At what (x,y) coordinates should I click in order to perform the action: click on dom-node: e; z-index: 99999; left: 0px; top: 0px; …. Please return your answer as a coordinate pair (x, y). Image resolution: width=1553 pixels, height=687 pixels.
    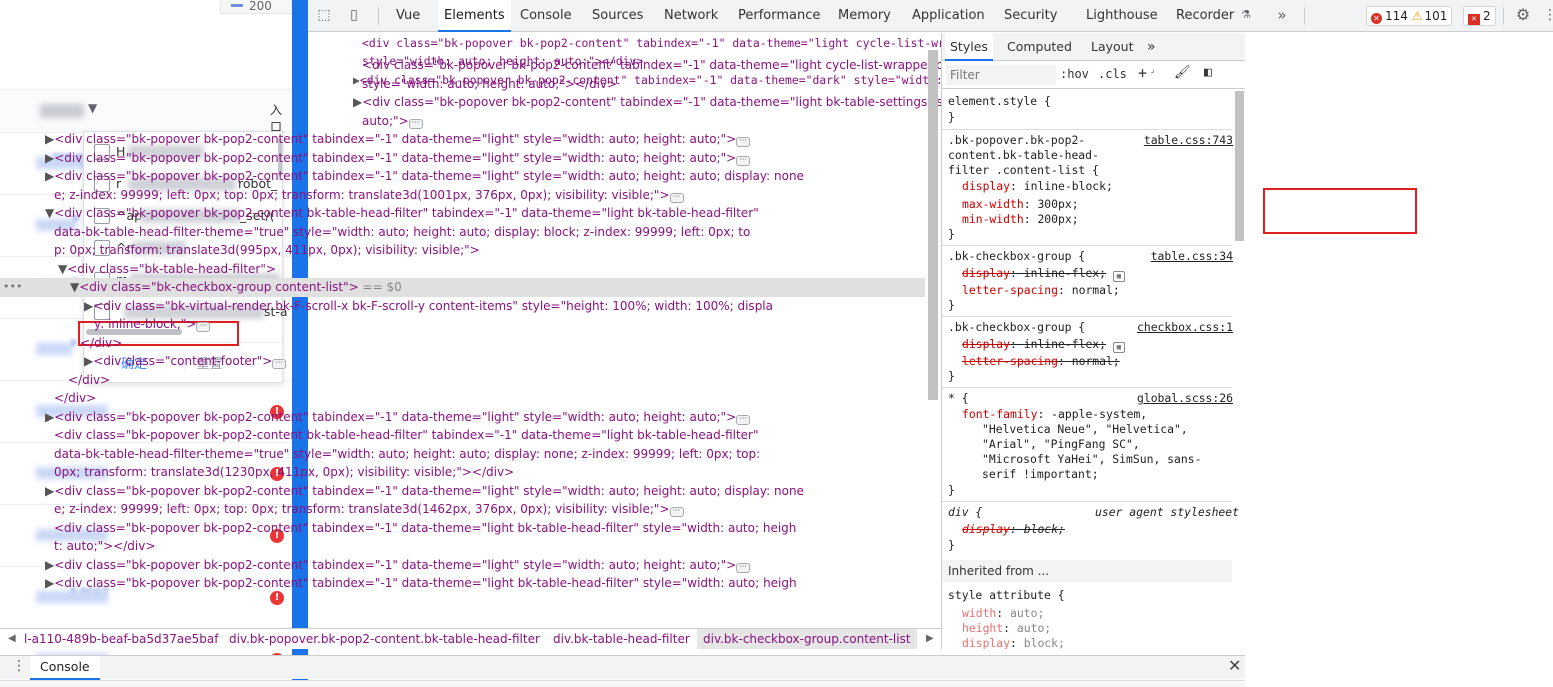
    Looking at the image, I should click on (462, 509).